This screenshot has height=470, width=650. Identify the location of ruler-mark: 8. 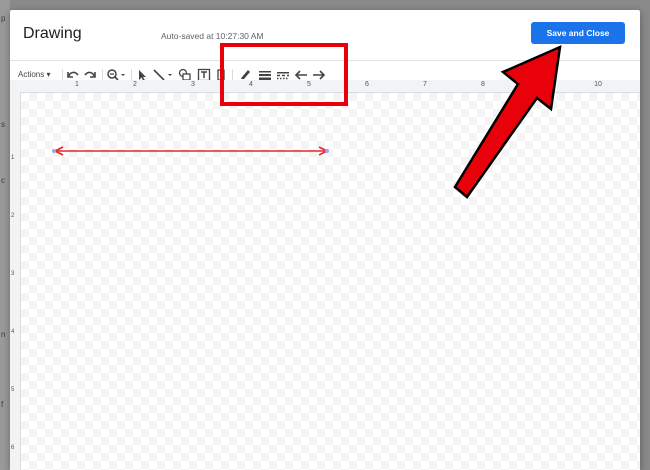
(483, 84).